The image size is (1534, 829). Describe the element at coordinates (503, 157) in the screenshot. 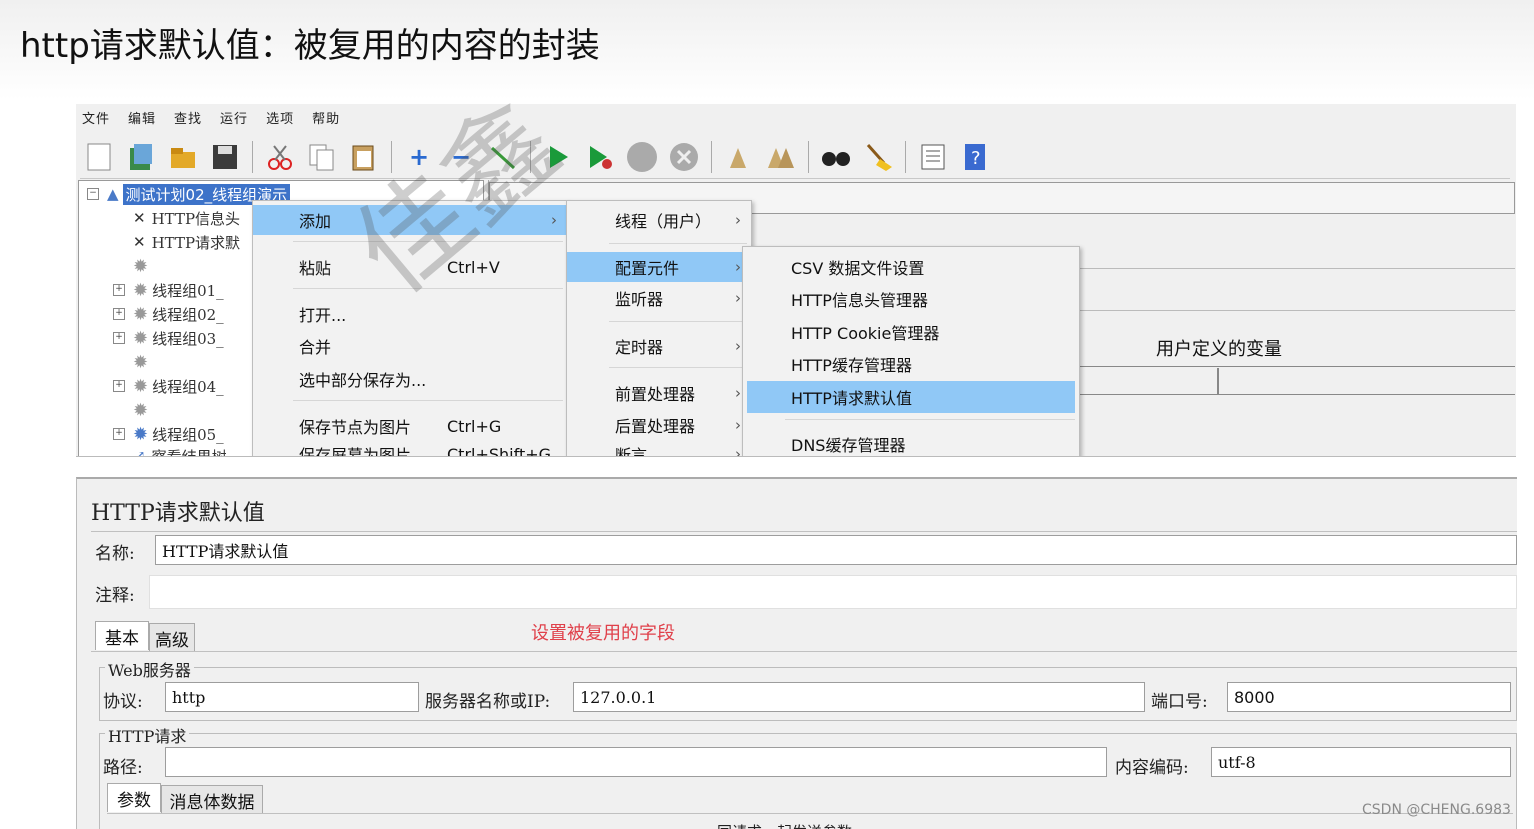

I see `toggle-icon` at that location.